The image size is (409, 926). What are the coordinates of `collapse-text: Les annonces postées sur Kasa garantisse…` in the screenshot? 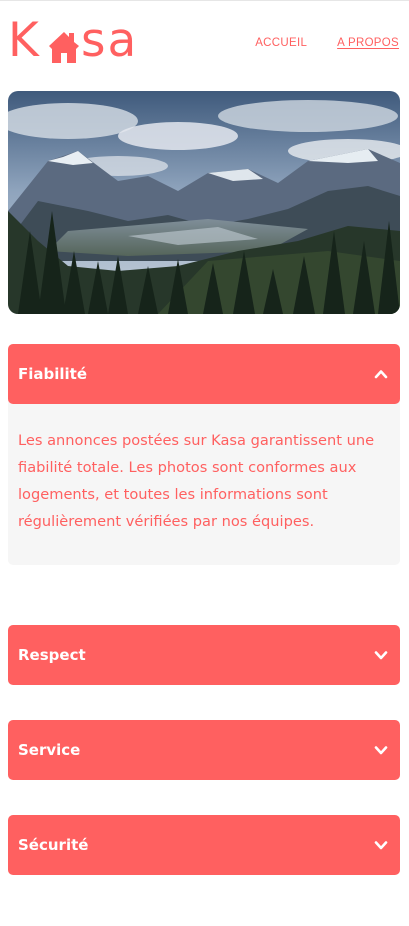 It's located at (196, 481).